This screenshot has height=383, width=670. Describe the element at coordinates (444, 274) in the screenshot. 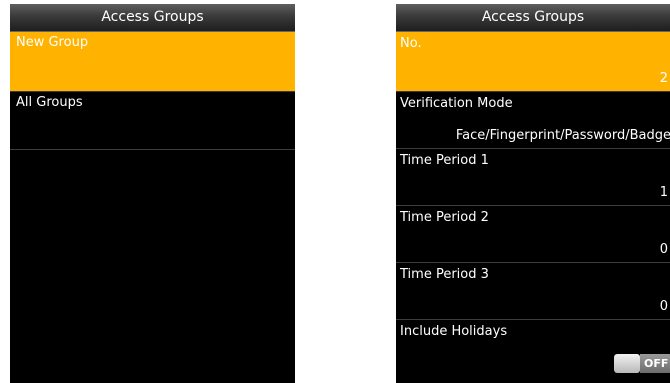

I see `field-label: Time Period 3` at that location.